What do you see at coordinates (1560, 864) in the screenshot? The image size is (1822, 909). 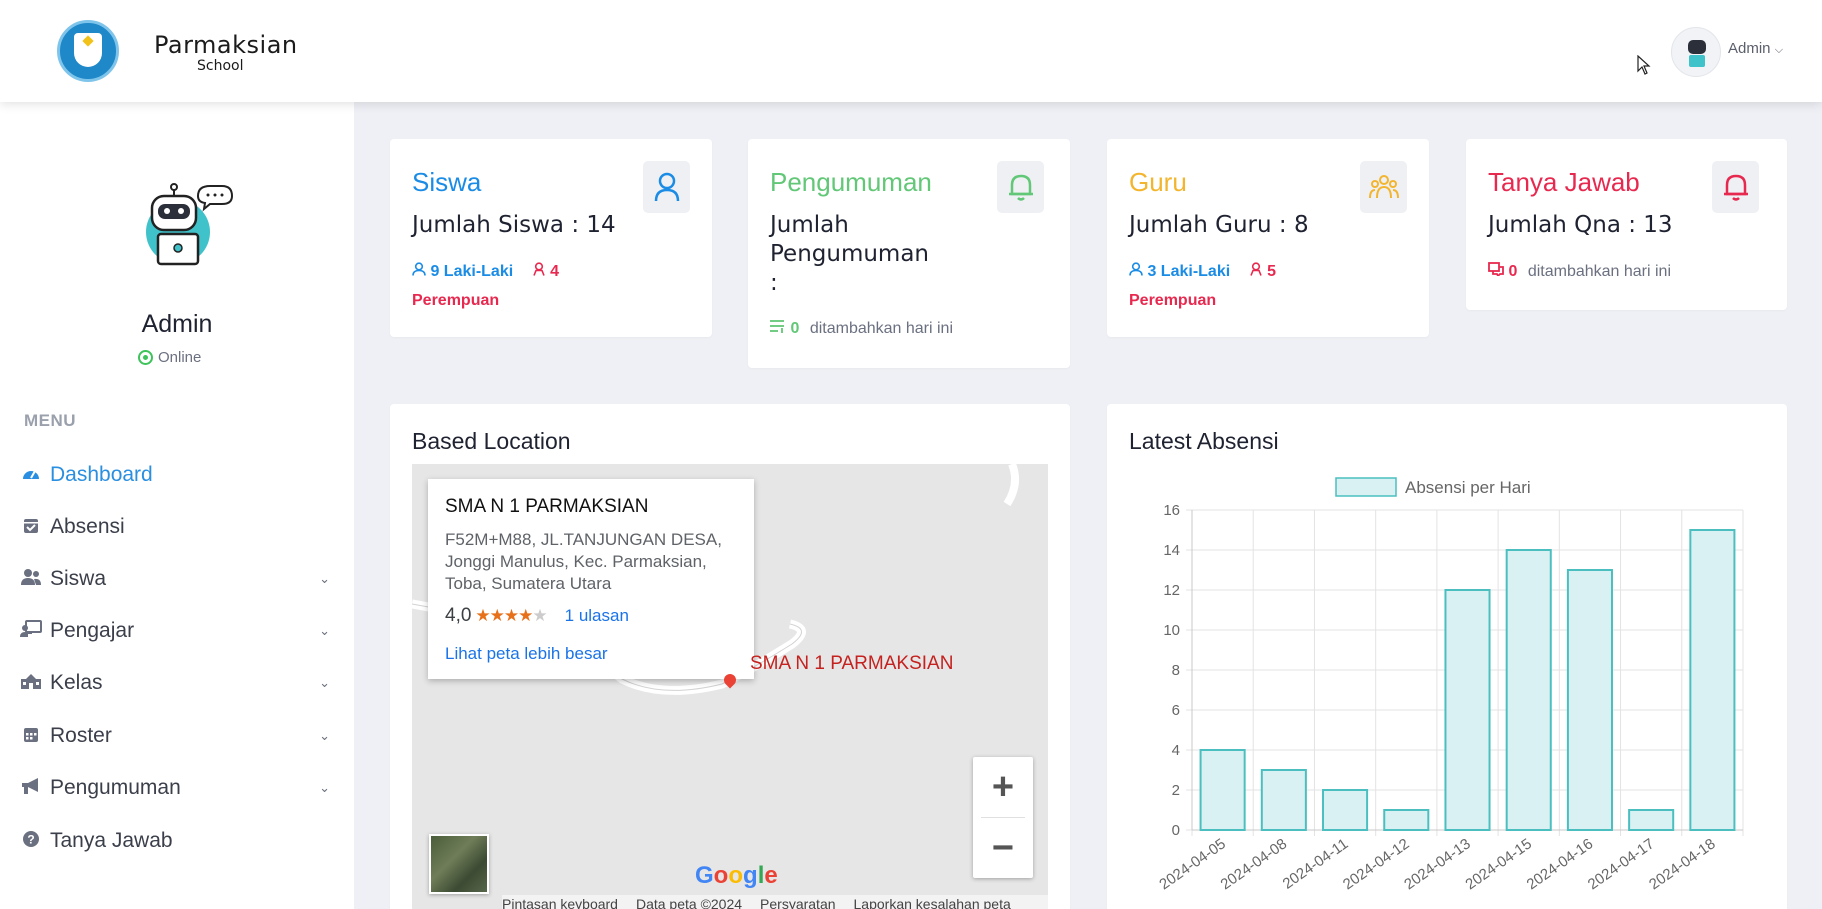 I see `x-tick-label: 2024-04-16` at bounding box center [1560, 864].